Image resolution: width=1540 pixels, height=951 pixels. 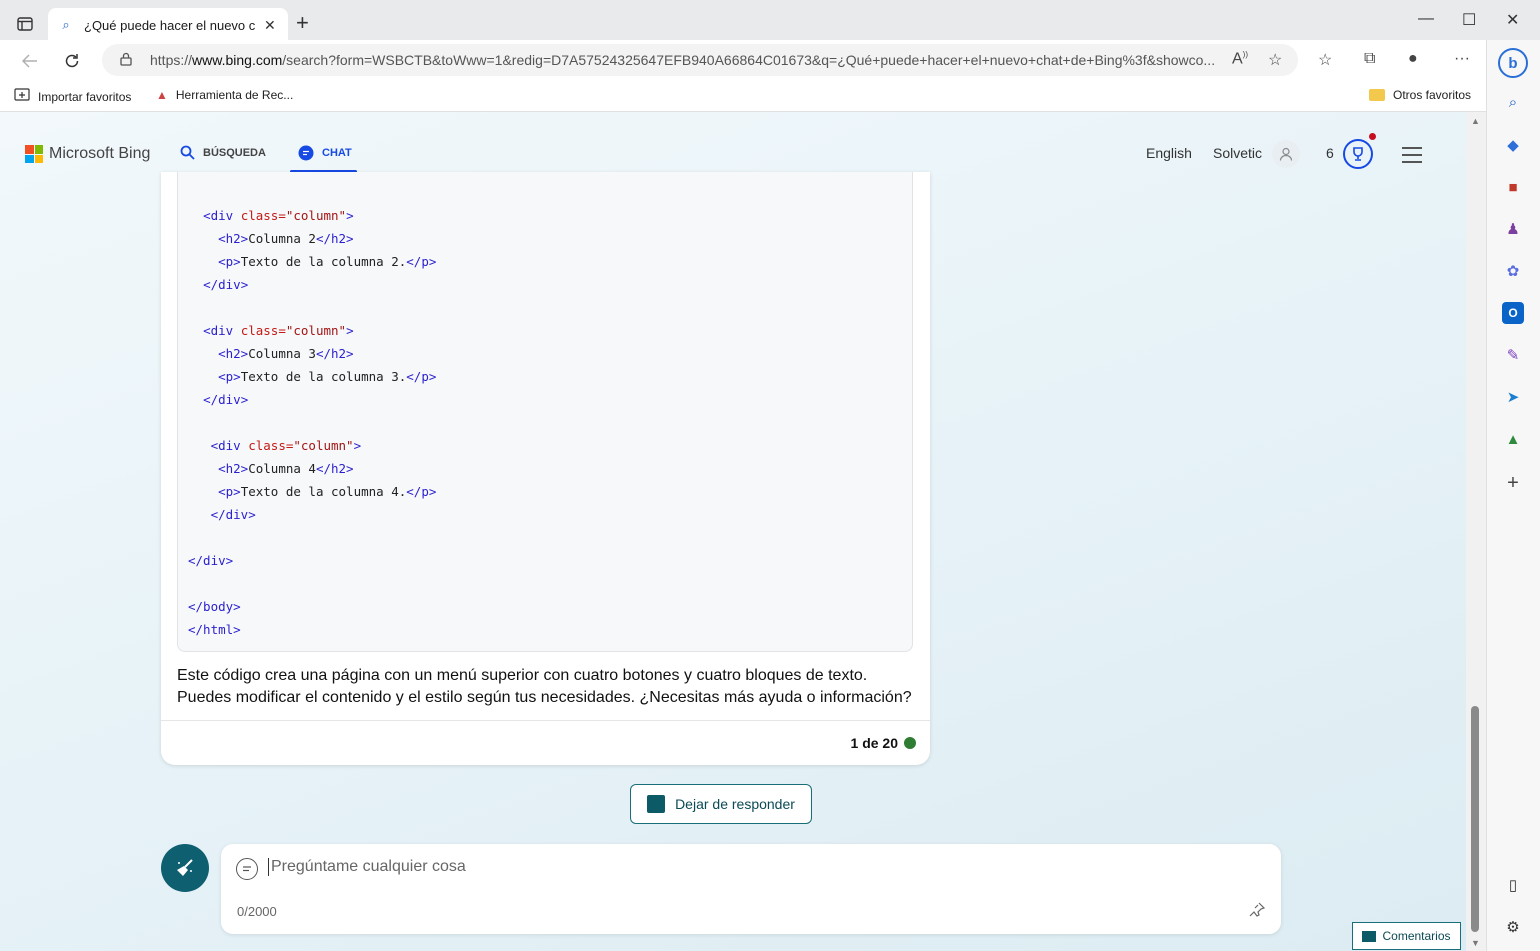 I want to click on code-line: <p>Texto de la columna 3.</p>, so click(x=327, y=376).